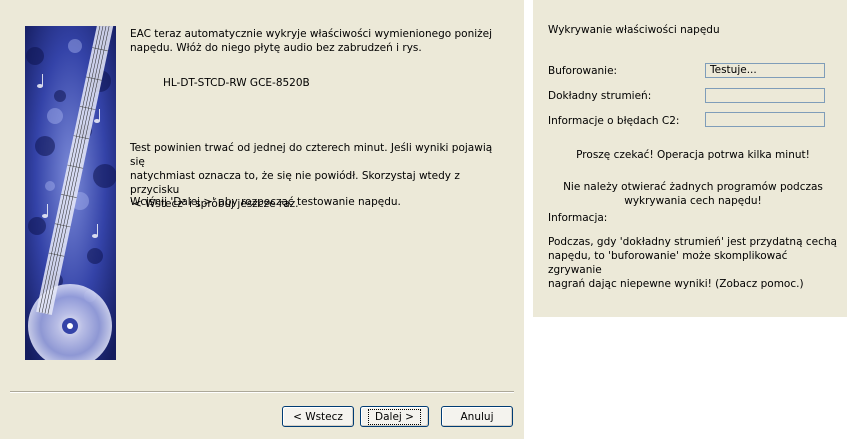 The height and width of the screenshot is (439, 847). What do you see at coordinates (765, 95) in the screenshot?
I see `accurate-stream-field` at bounding box center [765, 95].